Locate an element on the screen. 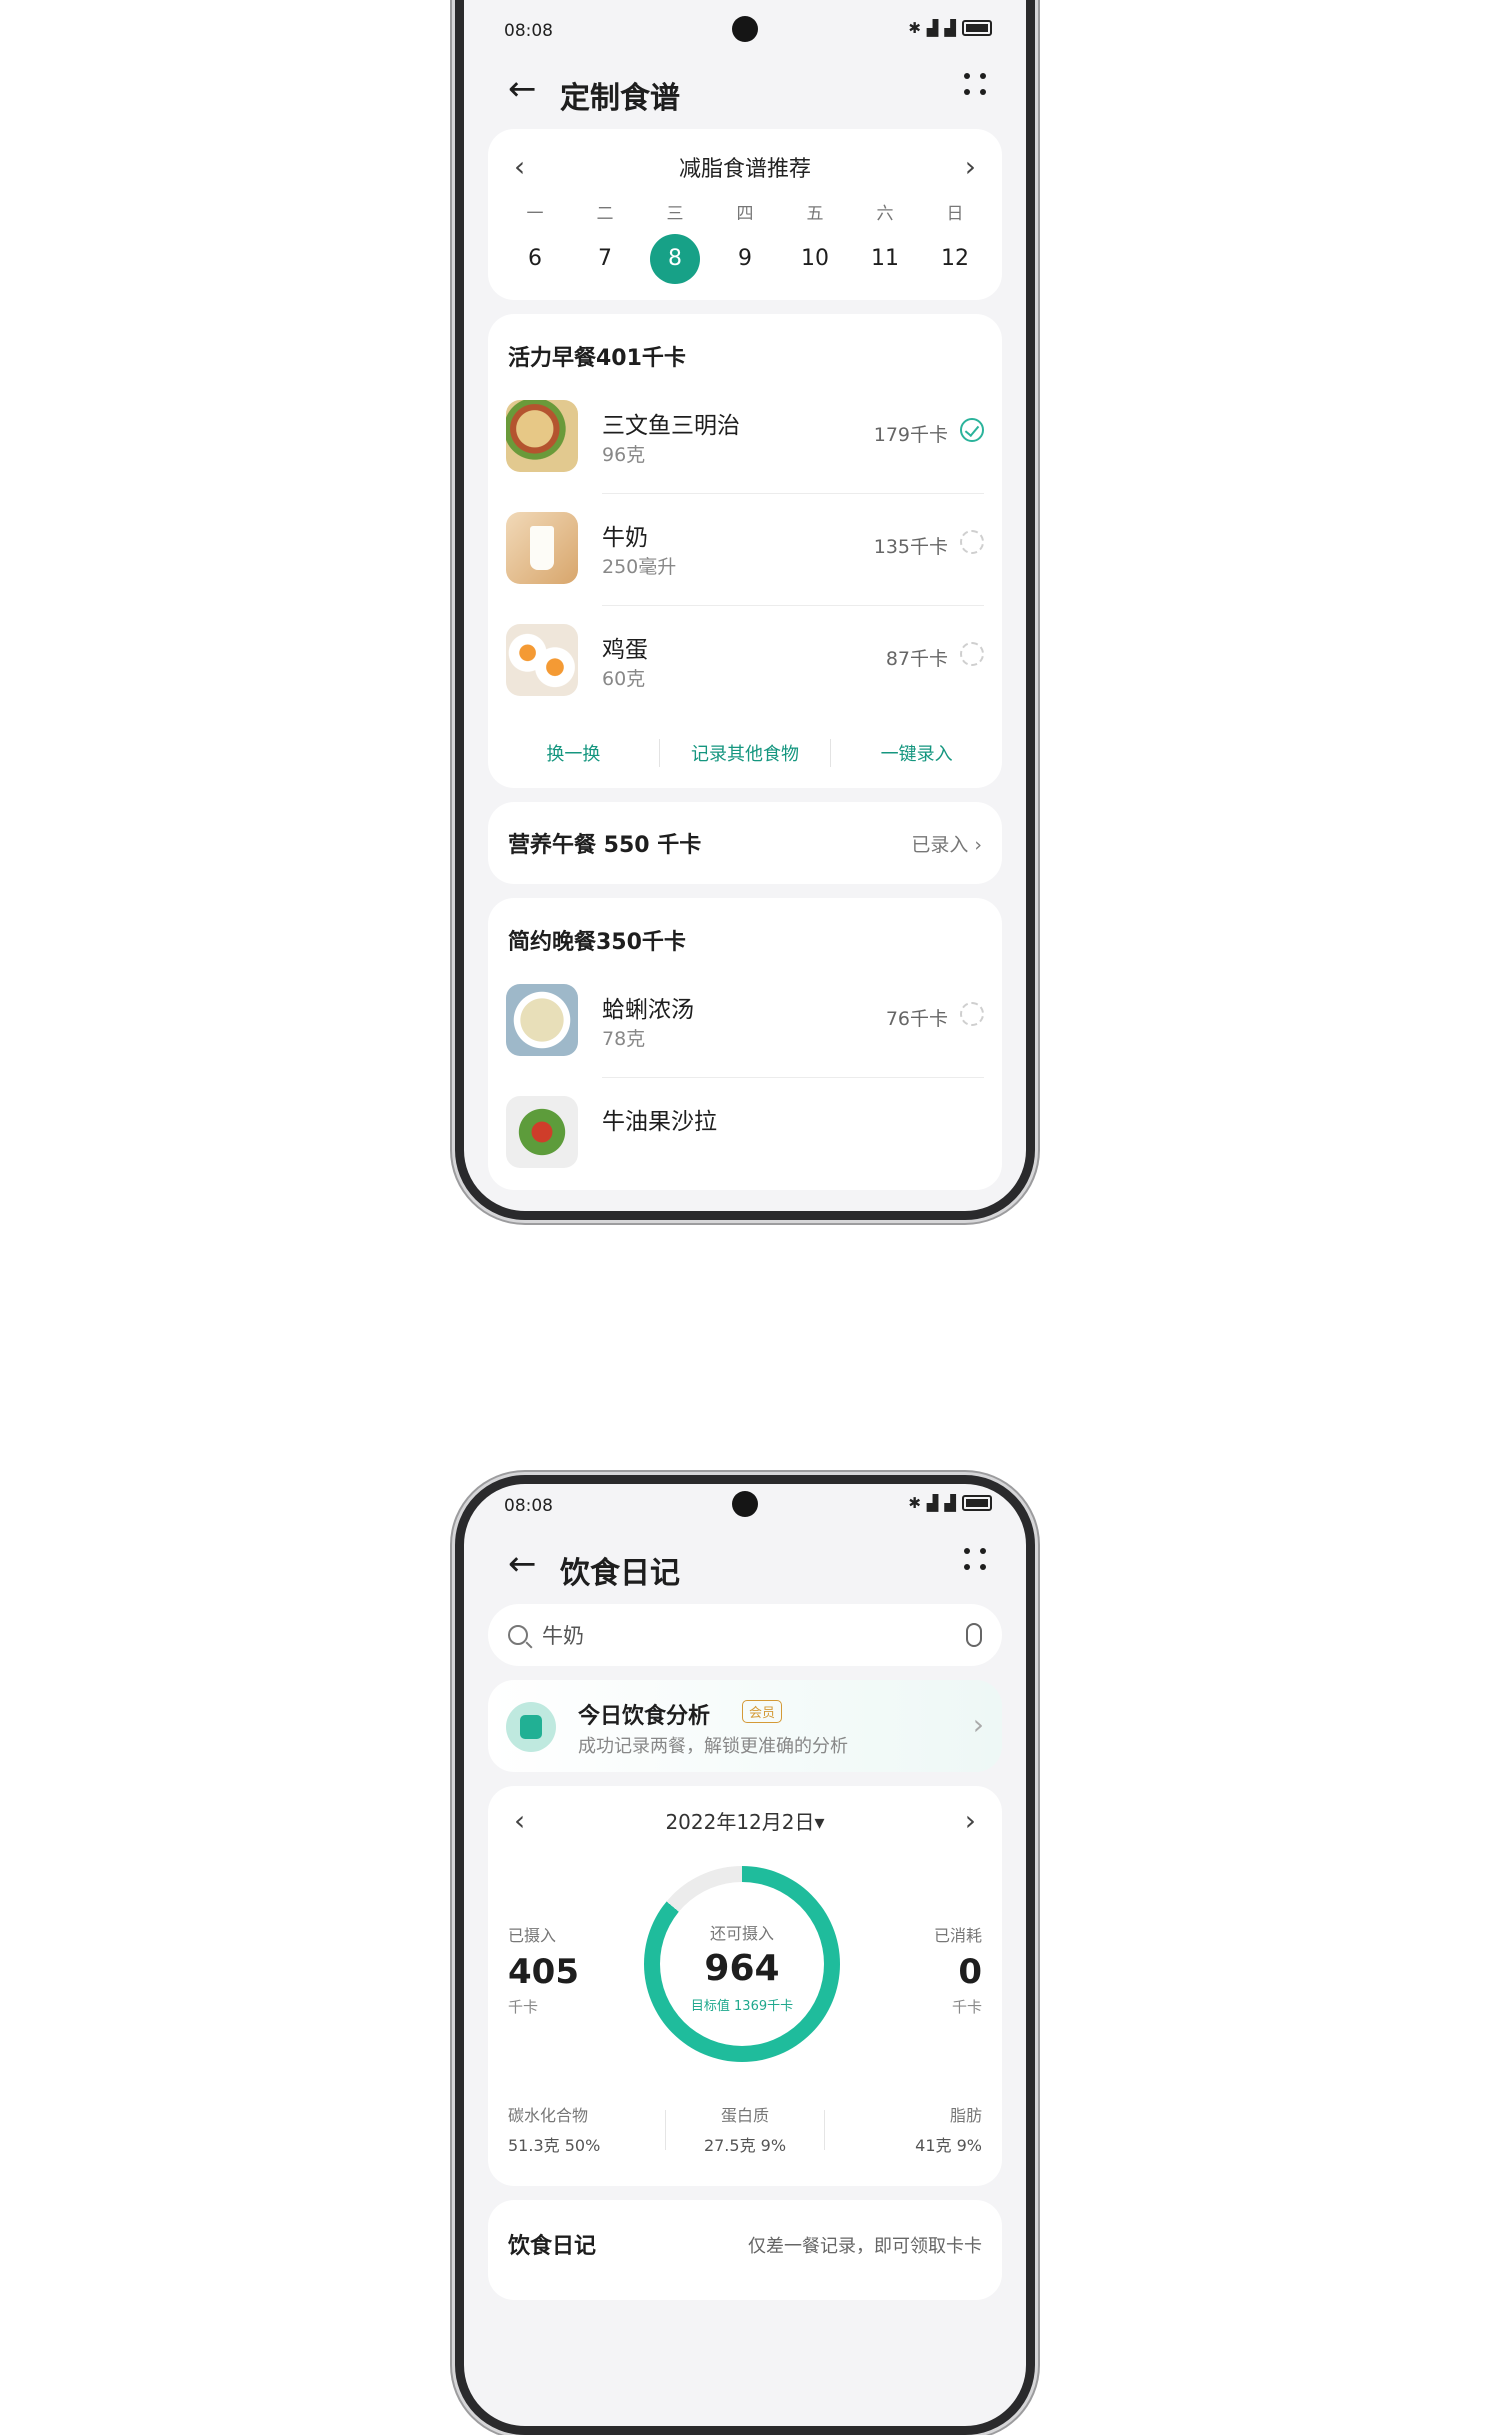  food-name: 三文鱼三明治 is located at coordinates (671, 426).